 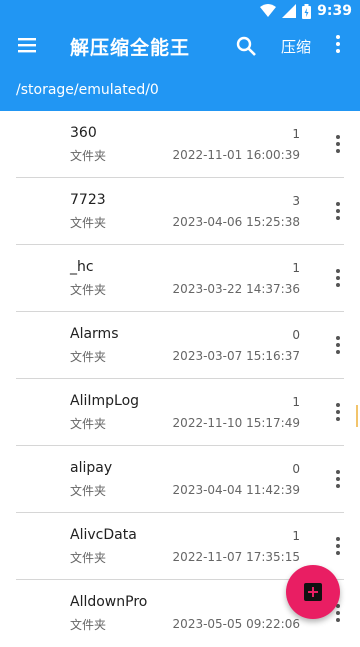 I want to click on app-title: 解压缩全能王, so click(x=130, y=48).